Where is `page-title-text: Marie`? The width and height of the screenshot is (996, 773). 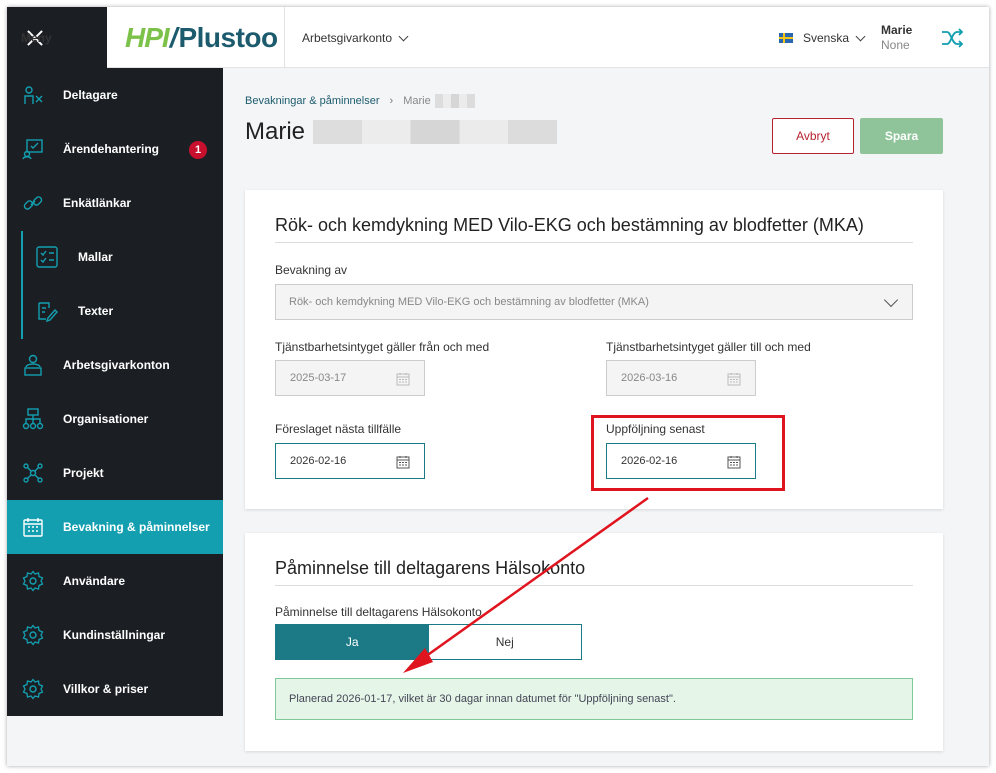 page-title-text: Marie is located at coordinates (275, 131).